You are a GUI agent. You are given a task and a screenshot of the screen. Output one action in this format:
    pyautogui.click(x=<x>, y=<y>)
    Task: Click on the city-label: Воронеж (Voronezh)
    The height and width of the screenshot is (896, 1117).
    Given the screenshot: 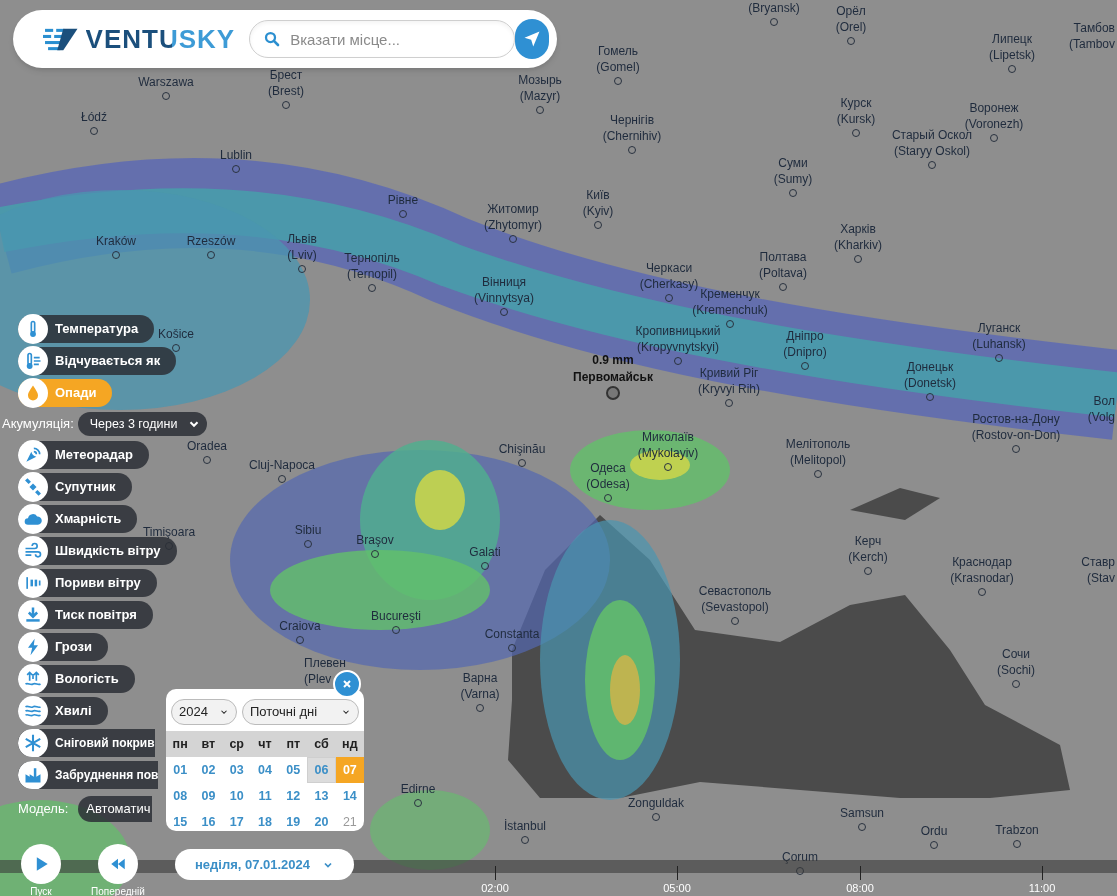 What is the action you would take?
    pyautogui.click(x=994, y=115)
    